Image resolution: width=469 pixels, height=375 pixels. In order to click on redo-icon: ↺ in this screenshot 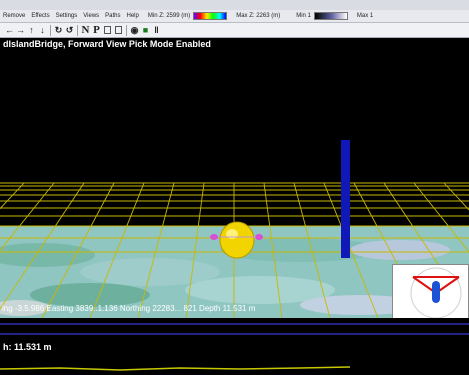, I will do `click(69, 30)`.